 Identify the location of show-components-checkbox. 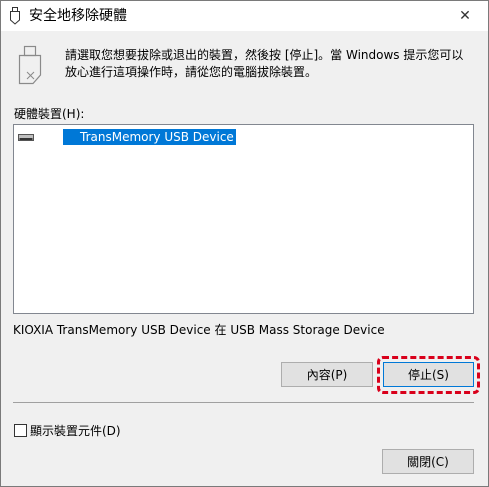
(20, 430).